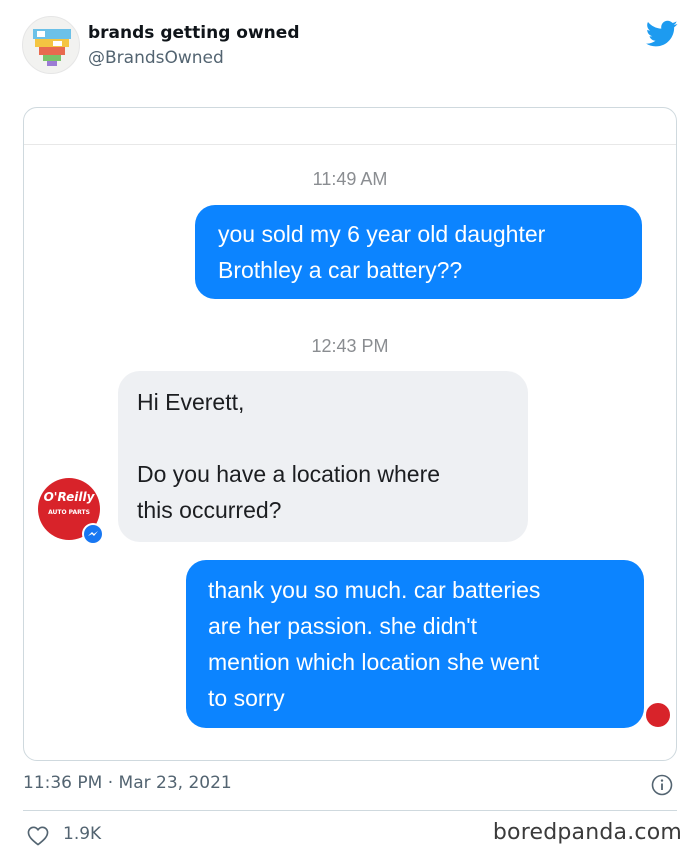 This screenshot has height=864, width=700. What do you see at coordinates (662, 34) in the screenshot?
I see `twitter-bird-icon` at bounding box center [662, 34].